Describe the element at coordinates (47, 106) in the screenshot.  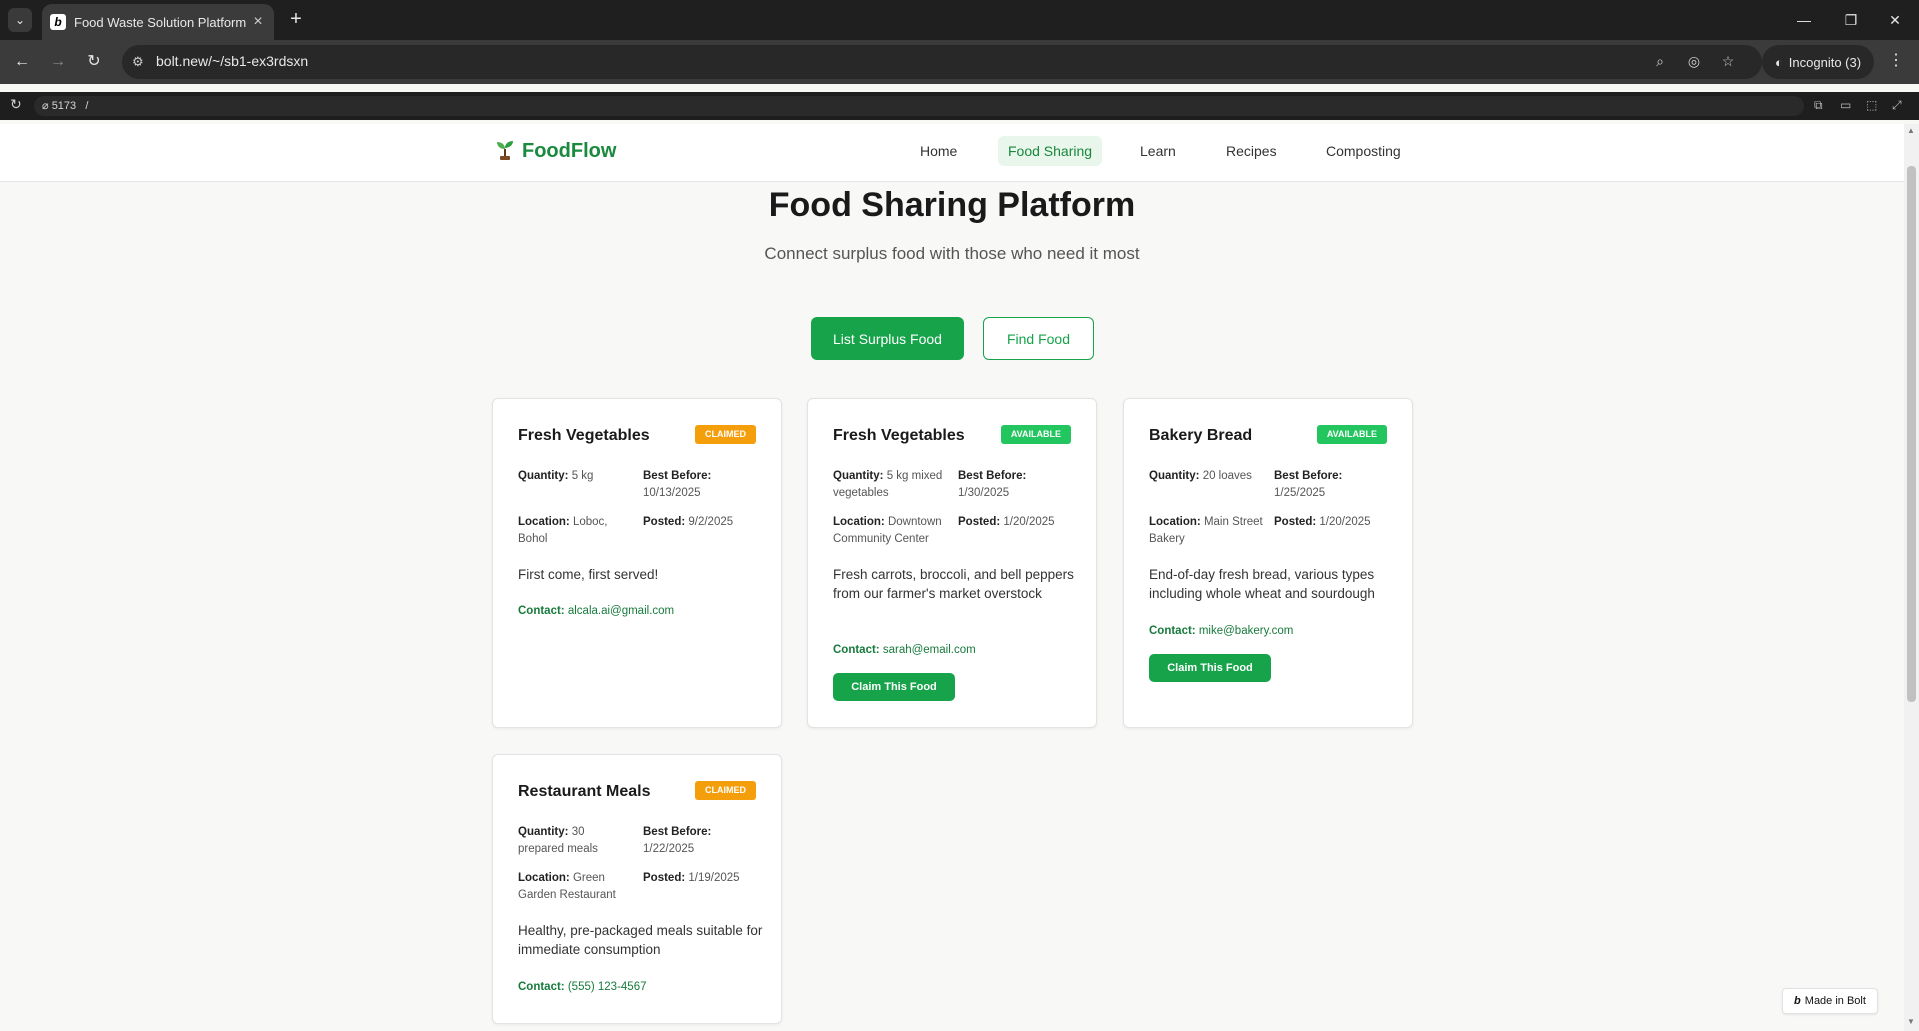
I see `port-icon: ⌀` at that location.